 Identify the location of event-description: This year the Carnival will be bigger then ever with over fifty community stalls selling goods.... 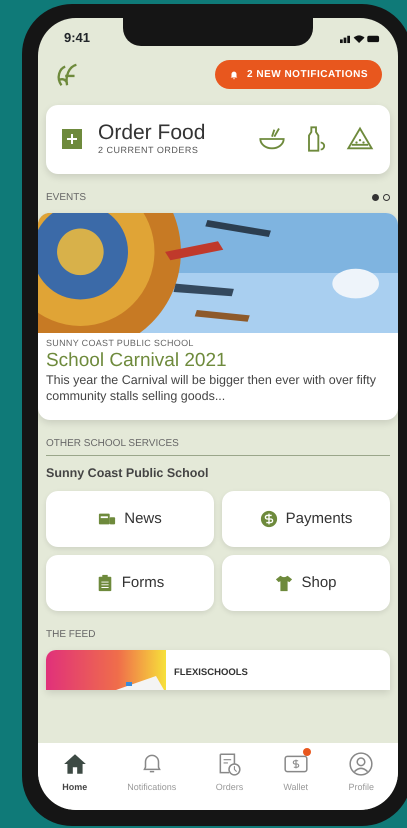
(212, 388).